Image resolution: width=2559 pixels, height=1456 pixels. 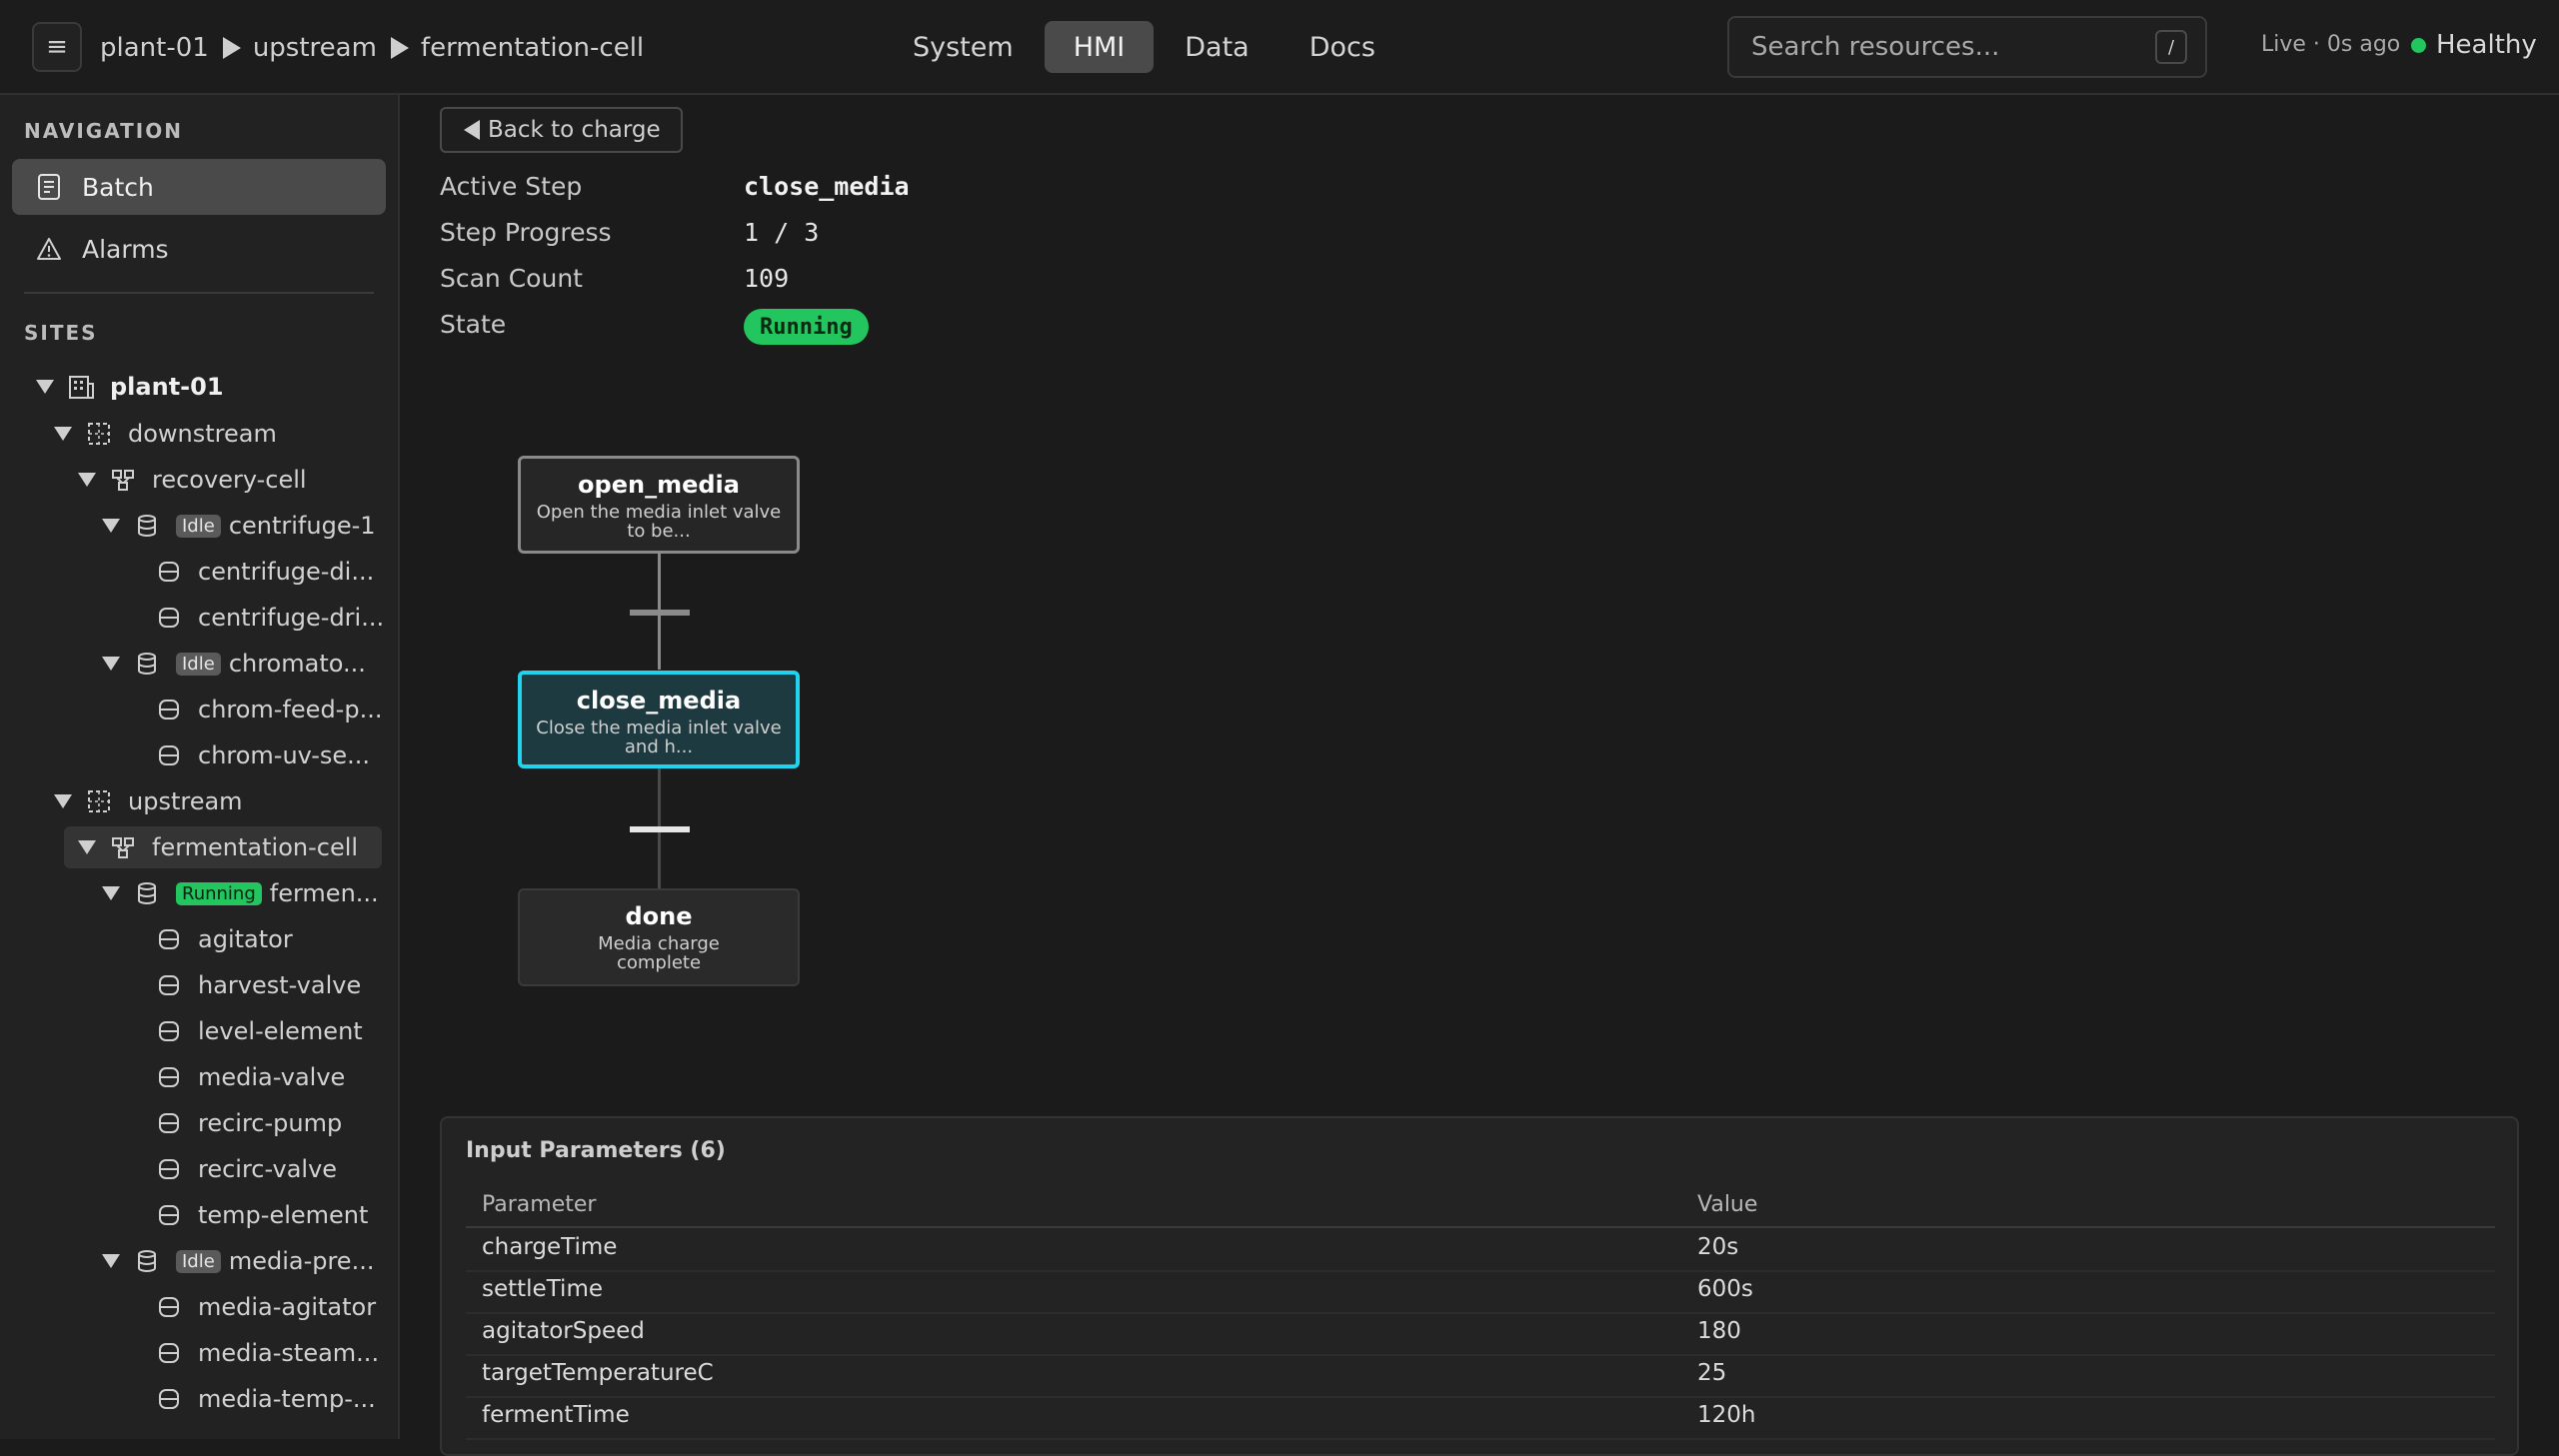 I want to click on transition-bar, so click(x=660, y=613).